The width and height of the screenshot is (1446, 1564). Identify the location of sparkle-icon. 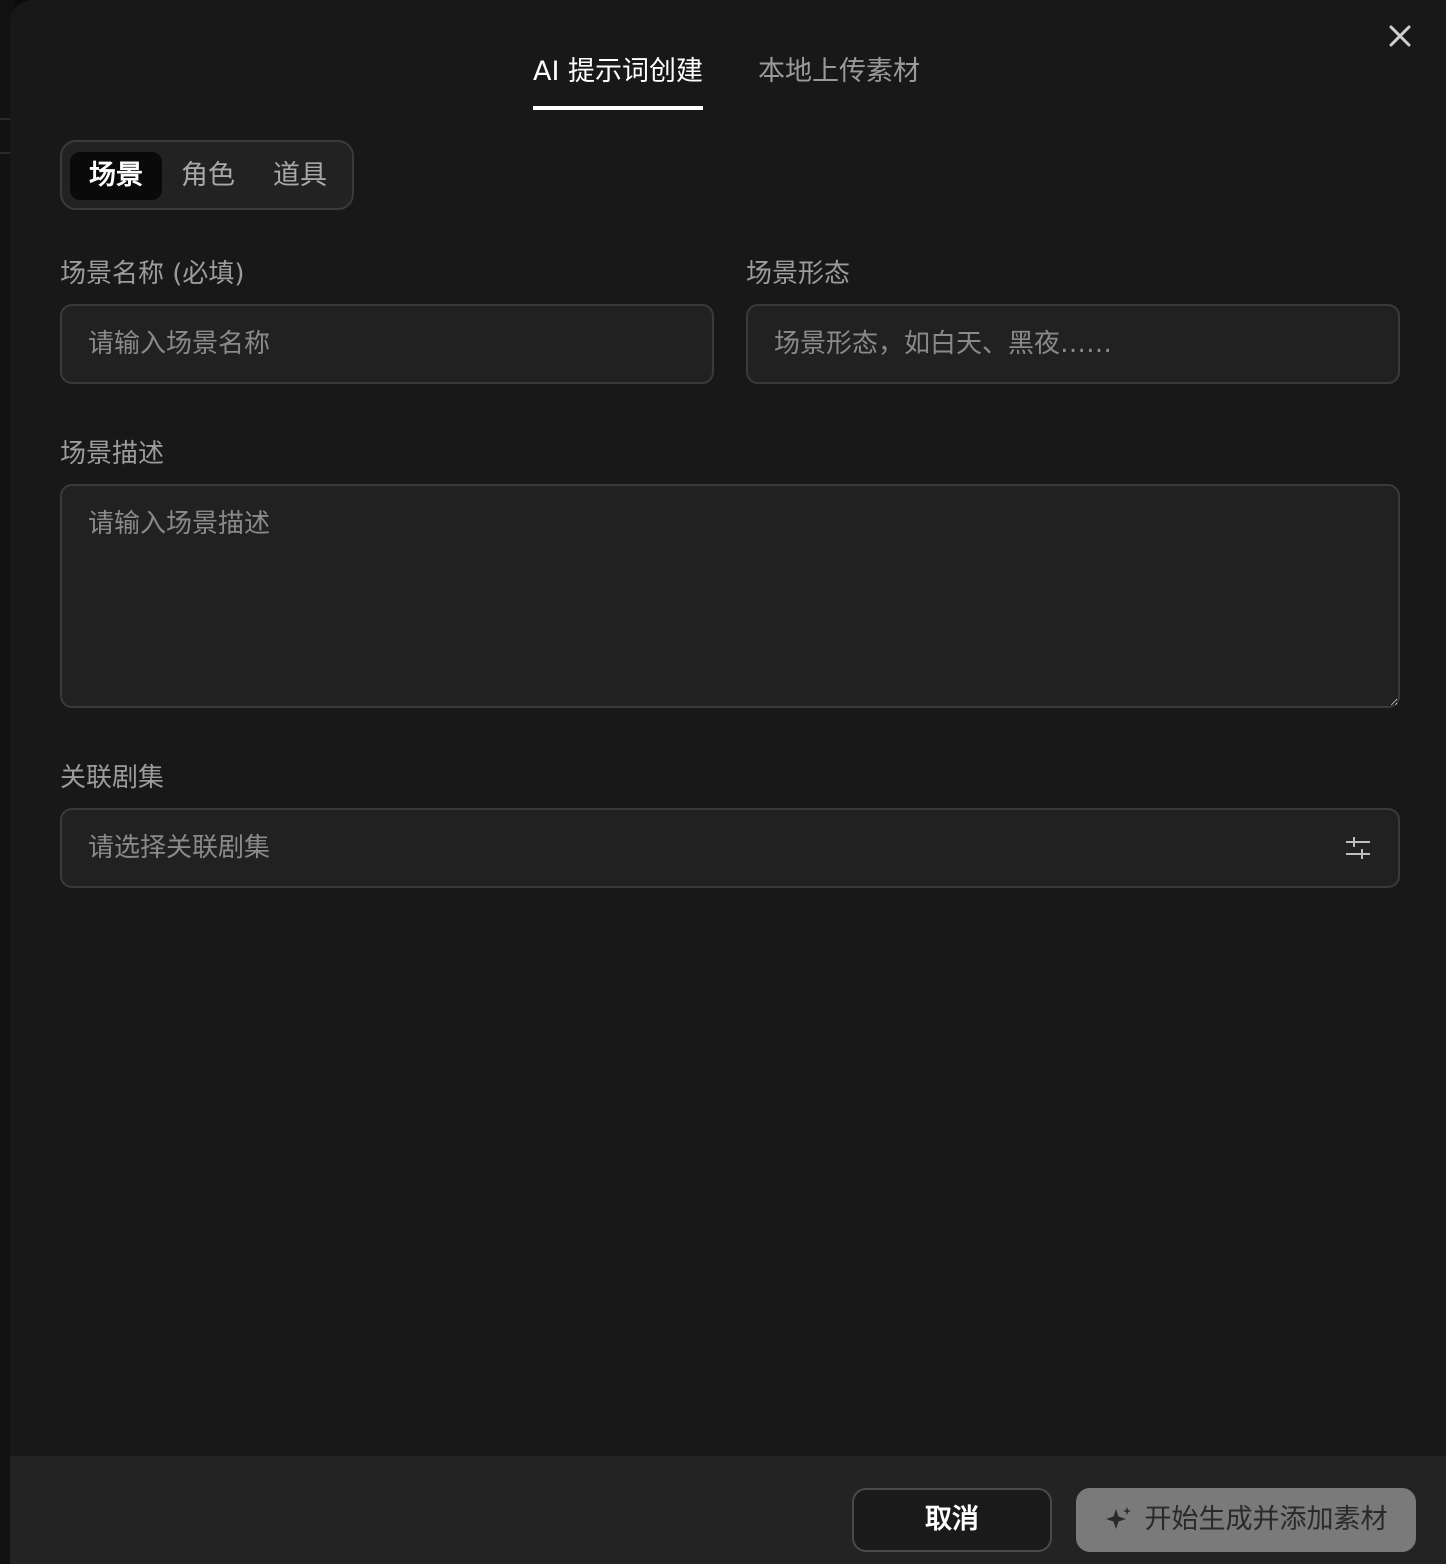
(1118, 1517).